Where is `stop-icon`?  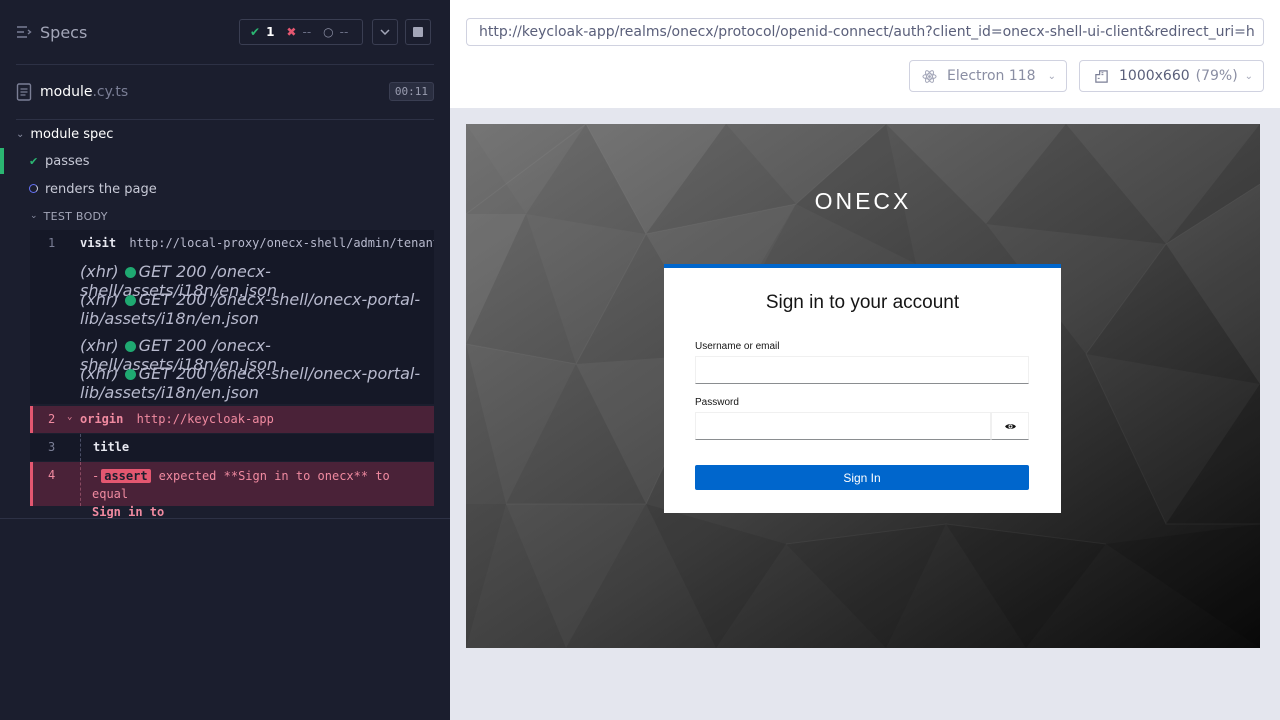 stop-icon is located at coordinates (418, 32).